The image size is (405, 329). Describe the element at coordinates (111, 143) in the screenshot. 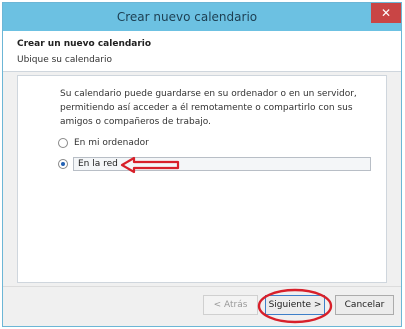

I see `option-local-label: En mi ordenador` at that location.